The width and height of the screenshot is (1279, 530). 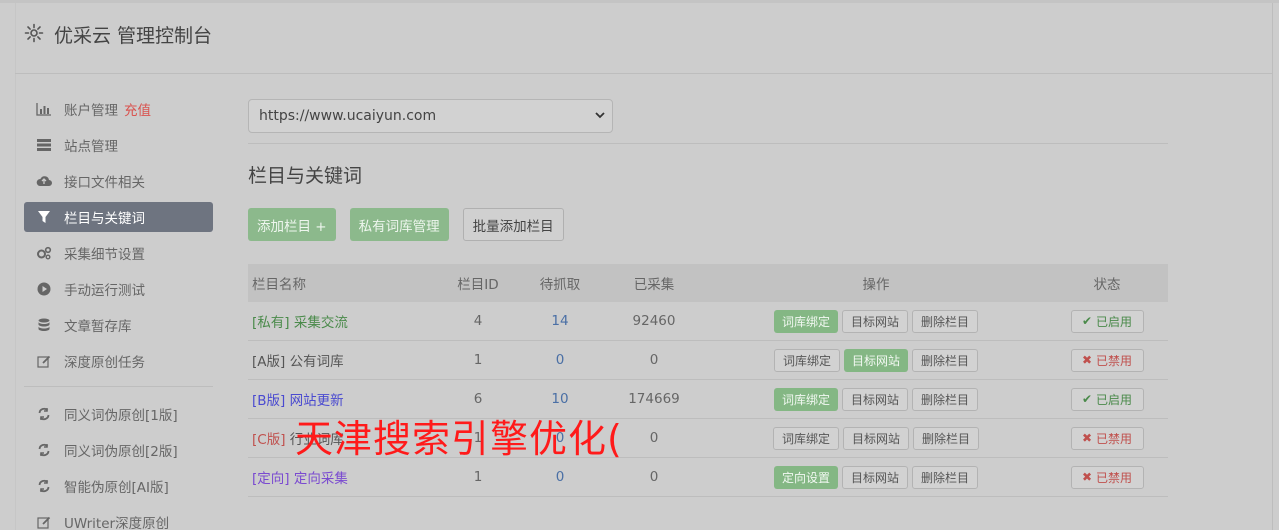 I want to click on sidebar-item-manual-run: 手动运行测试, so click(x=118, y=289).